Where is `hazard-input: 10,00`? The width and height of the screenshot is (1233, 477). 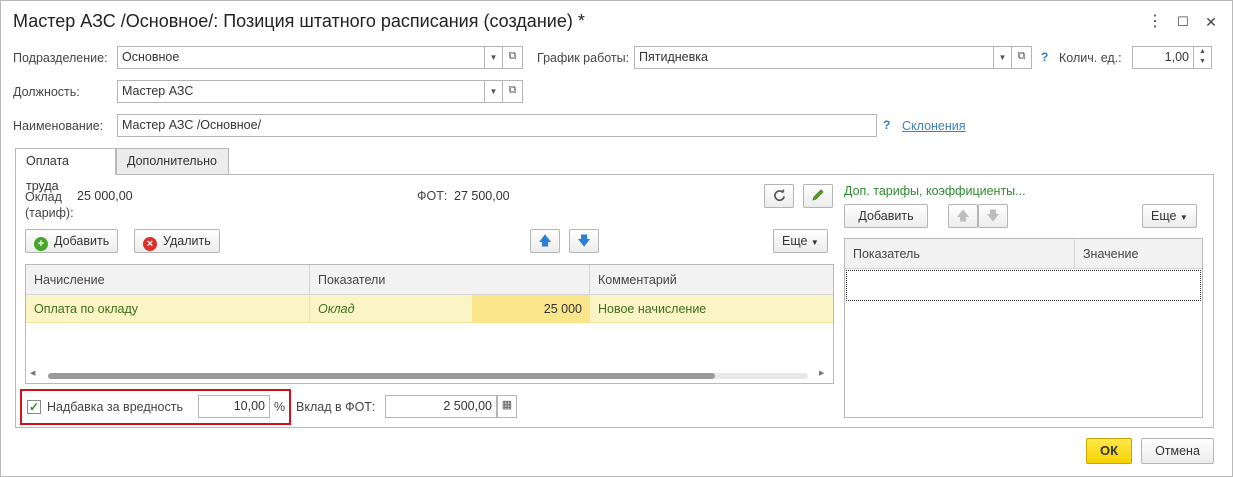
hazard-input: 10,00 is located at coordinates (234, 406).